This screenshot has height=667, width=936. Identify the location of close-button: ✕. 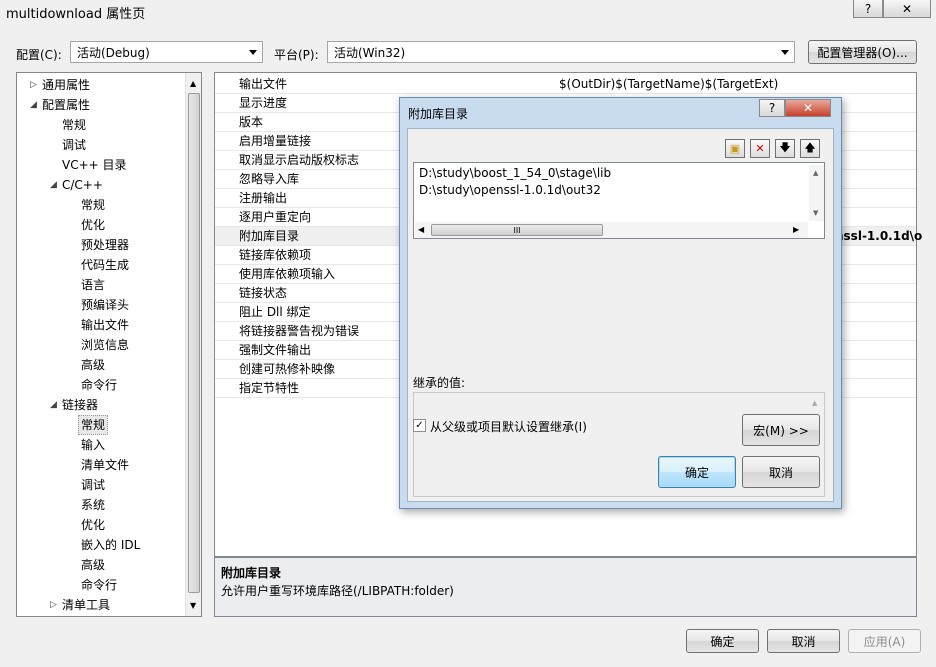
(907, 9).